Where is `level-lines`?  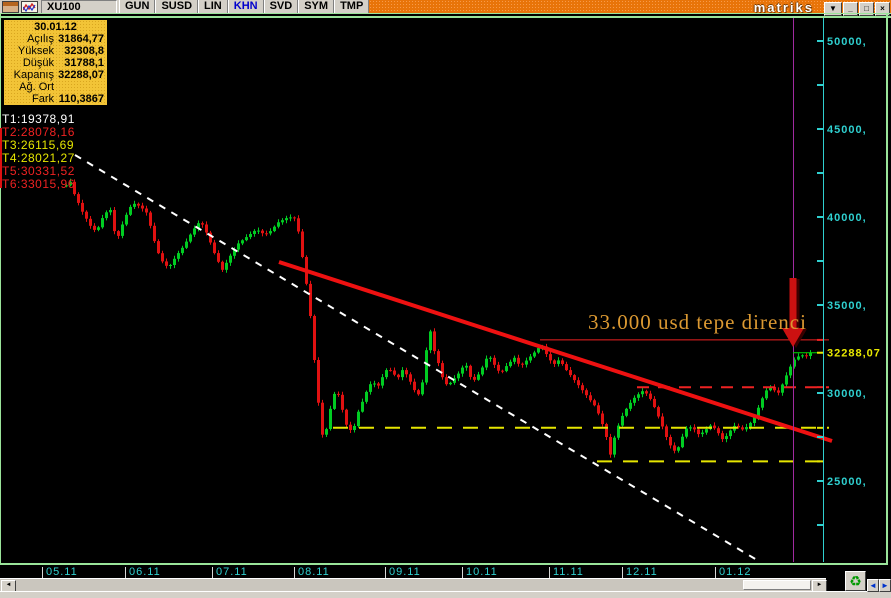
level-lines is located at coordinates (581, 400).